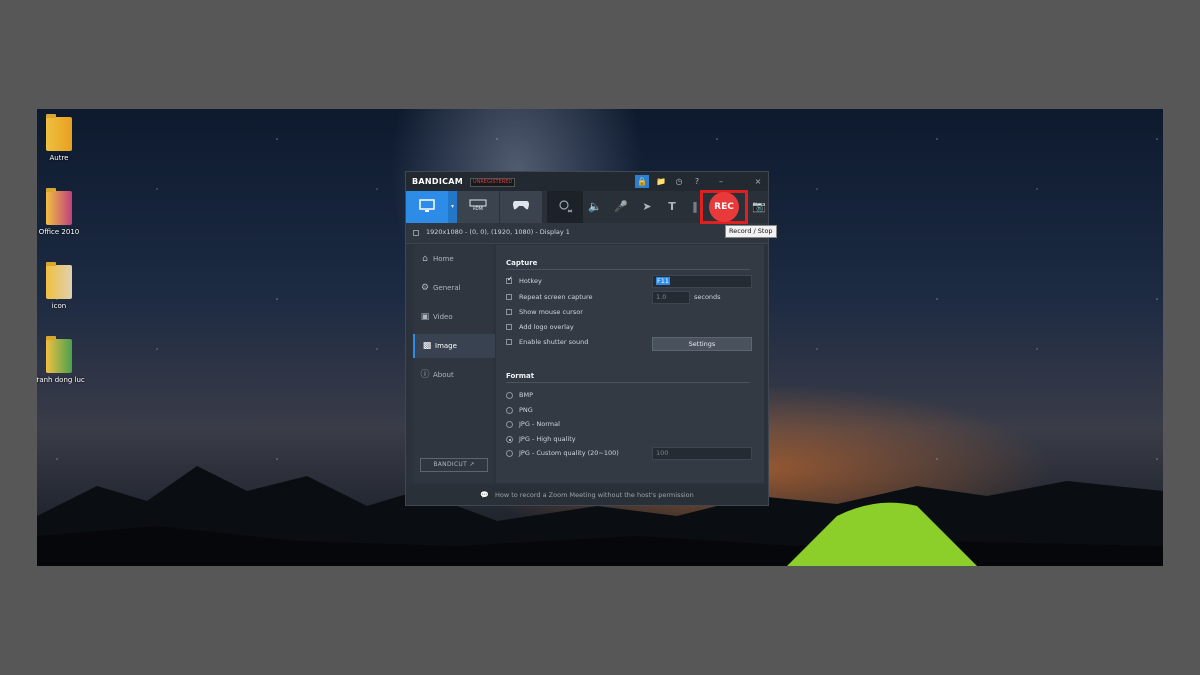 This screenshot has width=1200, height=675. What do you see at coordinates (453, 375) in the screenshot?
I see `sidebar-item-about: ⓘ About` at bounding box center [453, 375].